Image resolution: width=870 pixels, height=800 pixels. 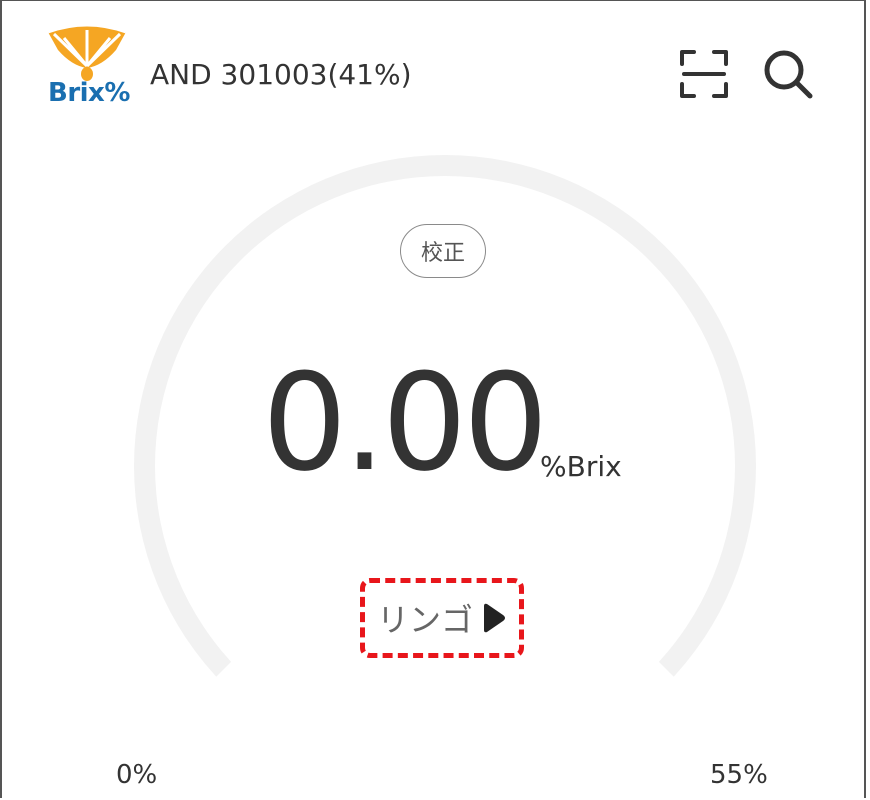 I want to click on fruit-selector: リンゴ, so click(x=442, y=618).